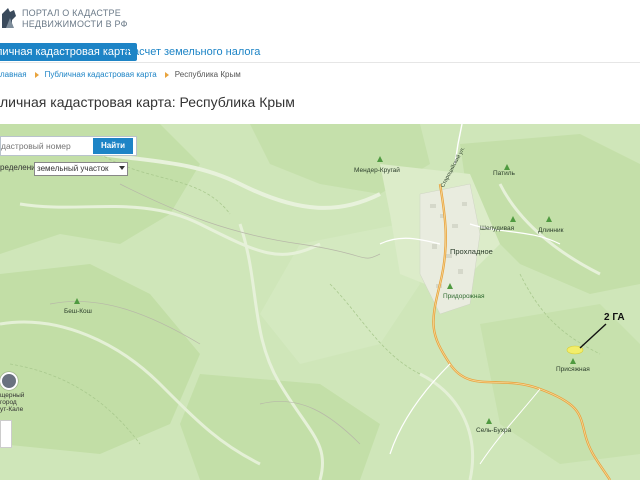 This screenshot has width=640, height=480. What do you see at coordinates (497, 228) in the screenshot?
I see `place-label-sholudivaya: Шелудивая` at bounding box center [497, 228].